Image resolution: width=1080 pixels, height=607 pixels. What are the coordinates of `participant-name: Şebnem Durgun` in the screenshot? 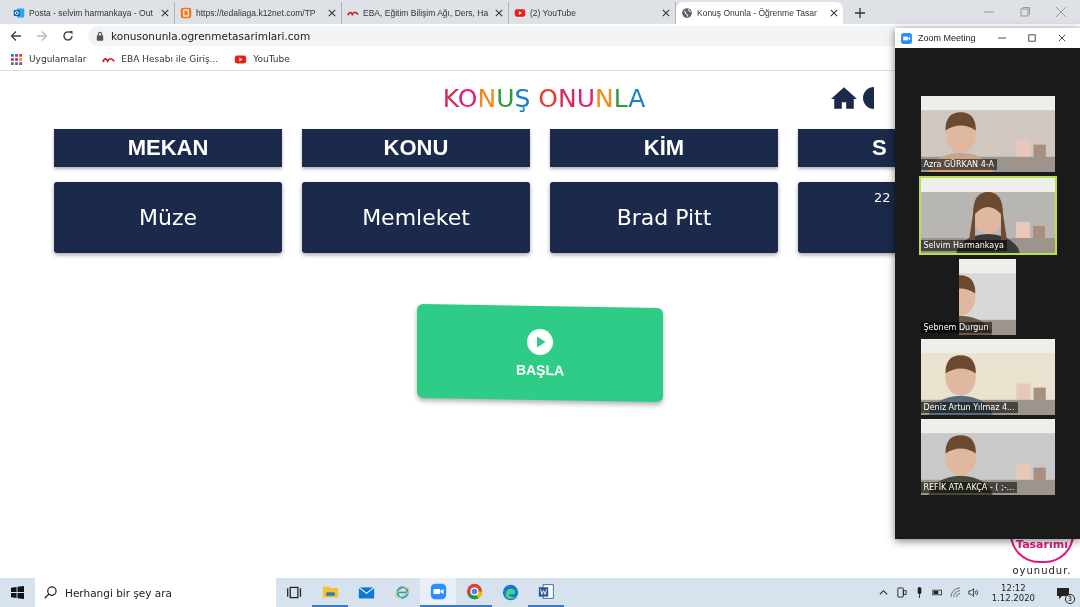 It's located at (956, 327).